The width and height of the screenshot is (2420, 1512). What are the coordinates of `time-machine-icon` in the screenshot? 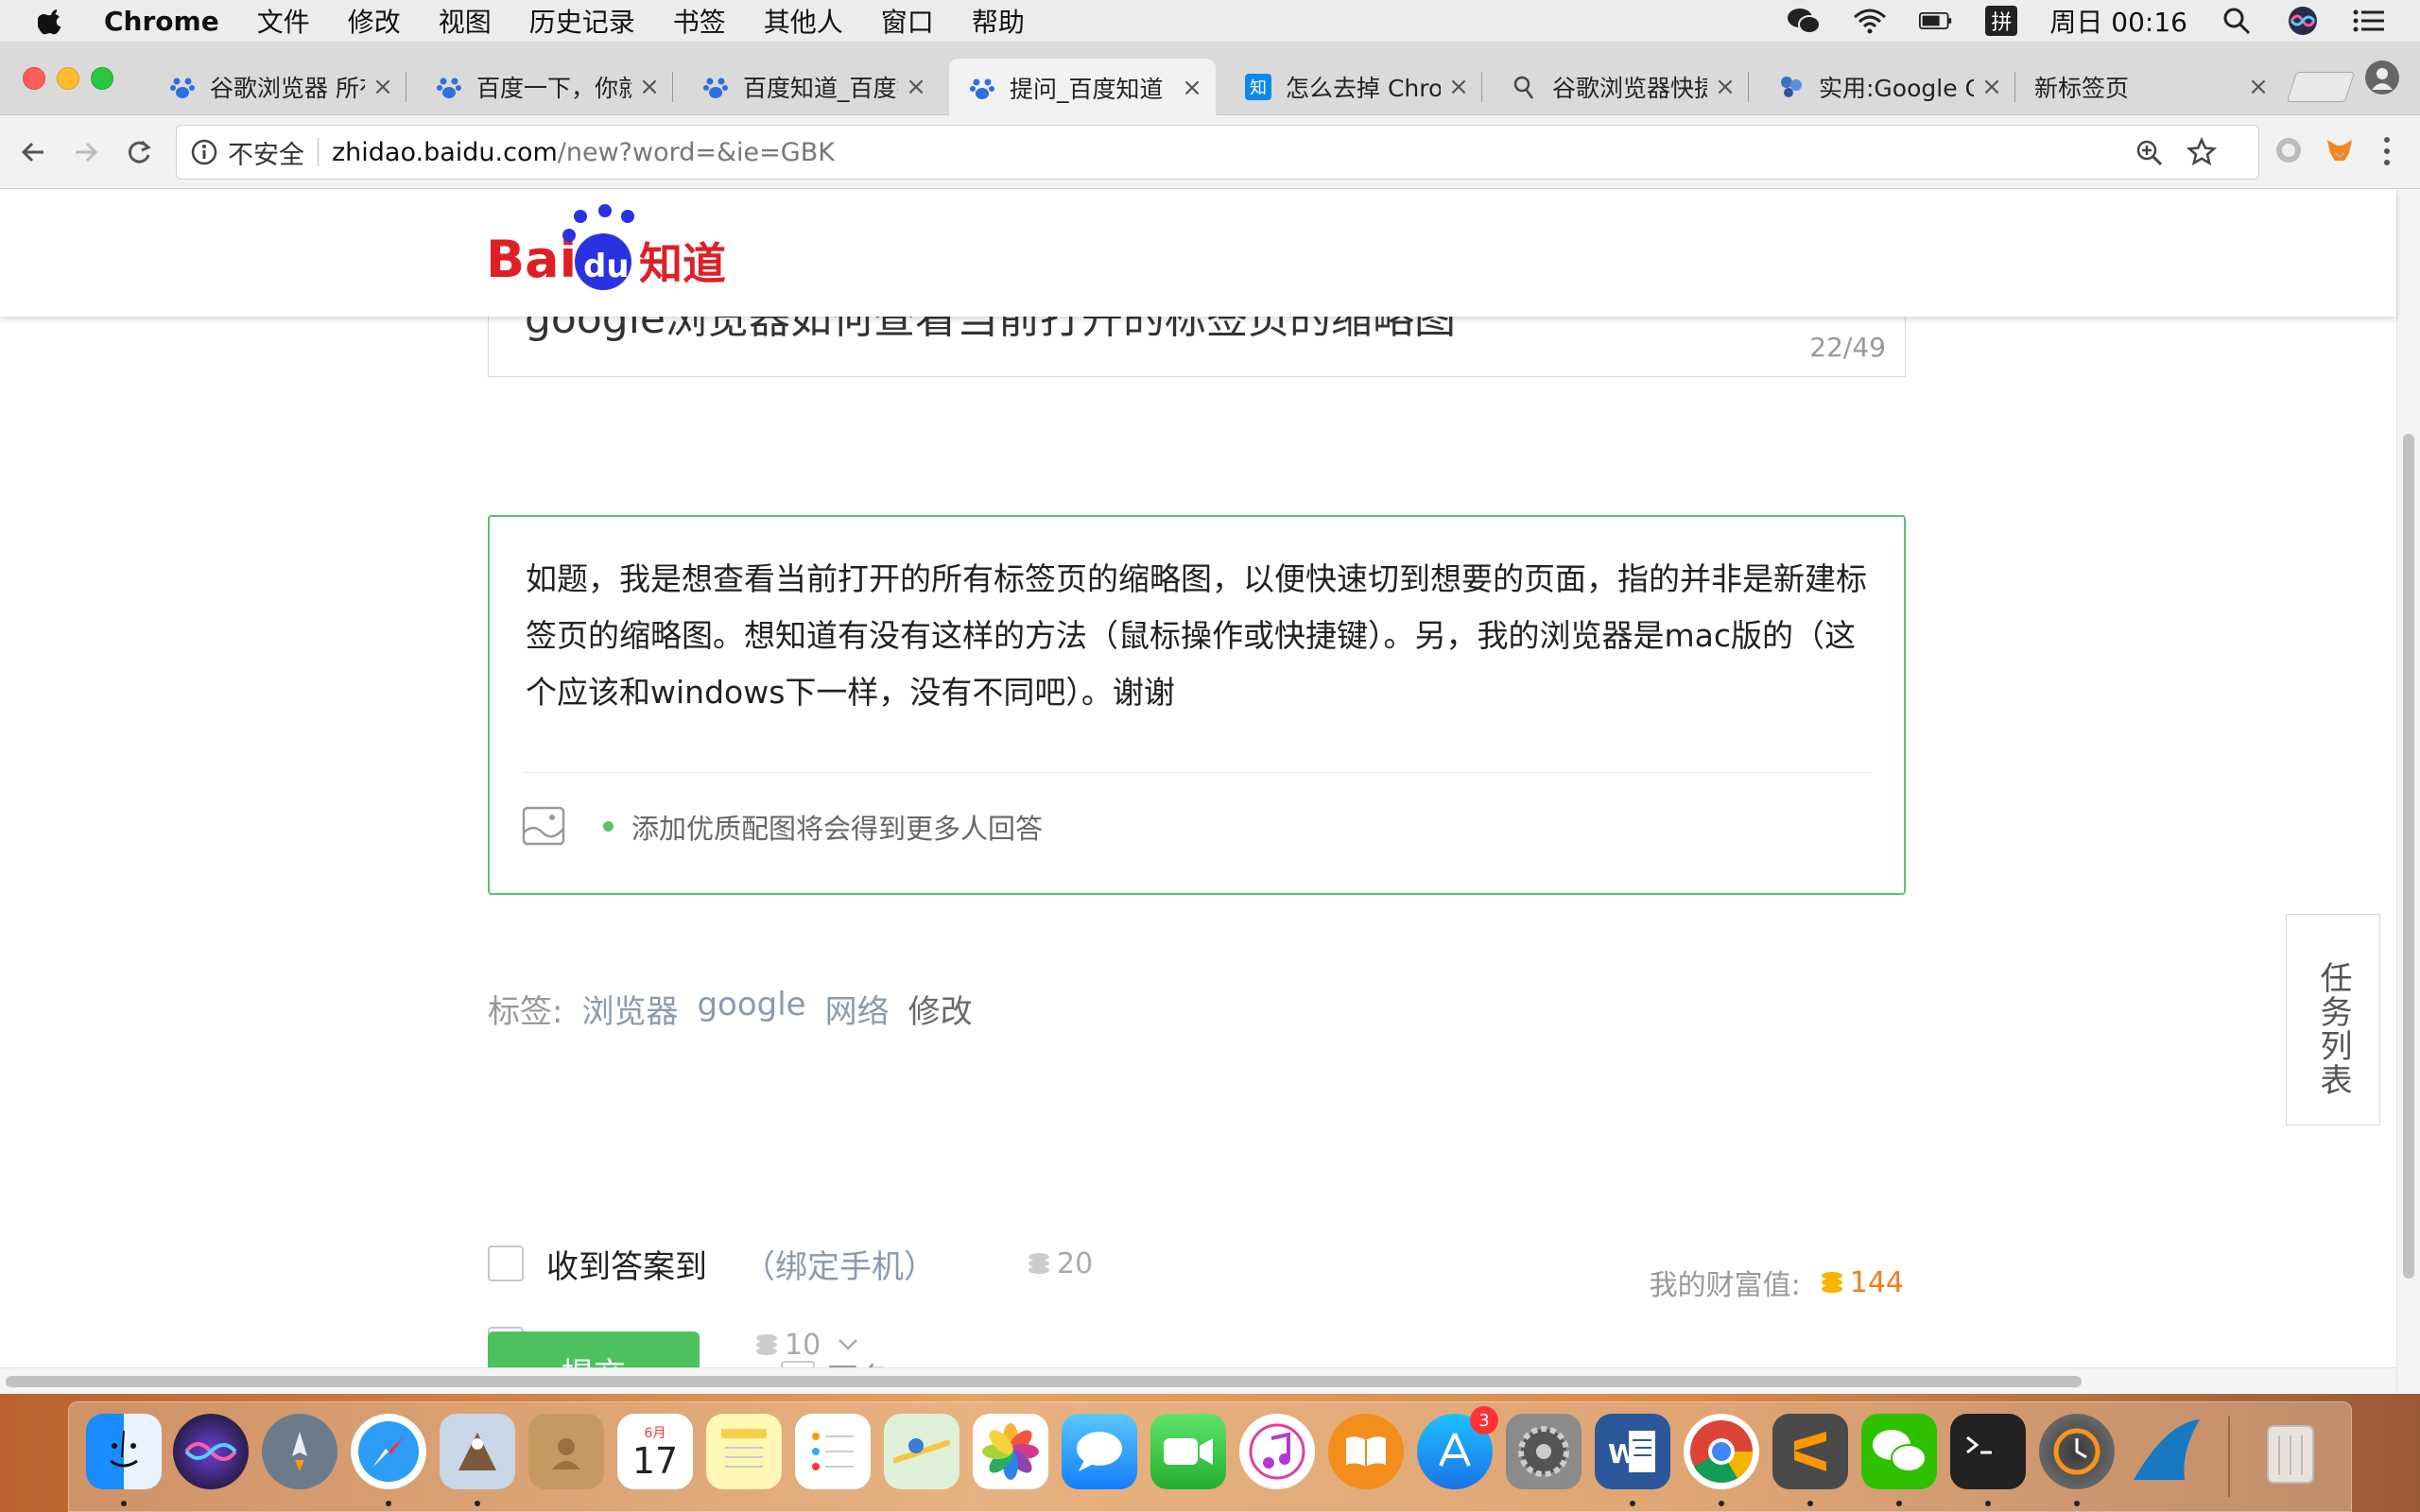 It's located at (2077, 1451).